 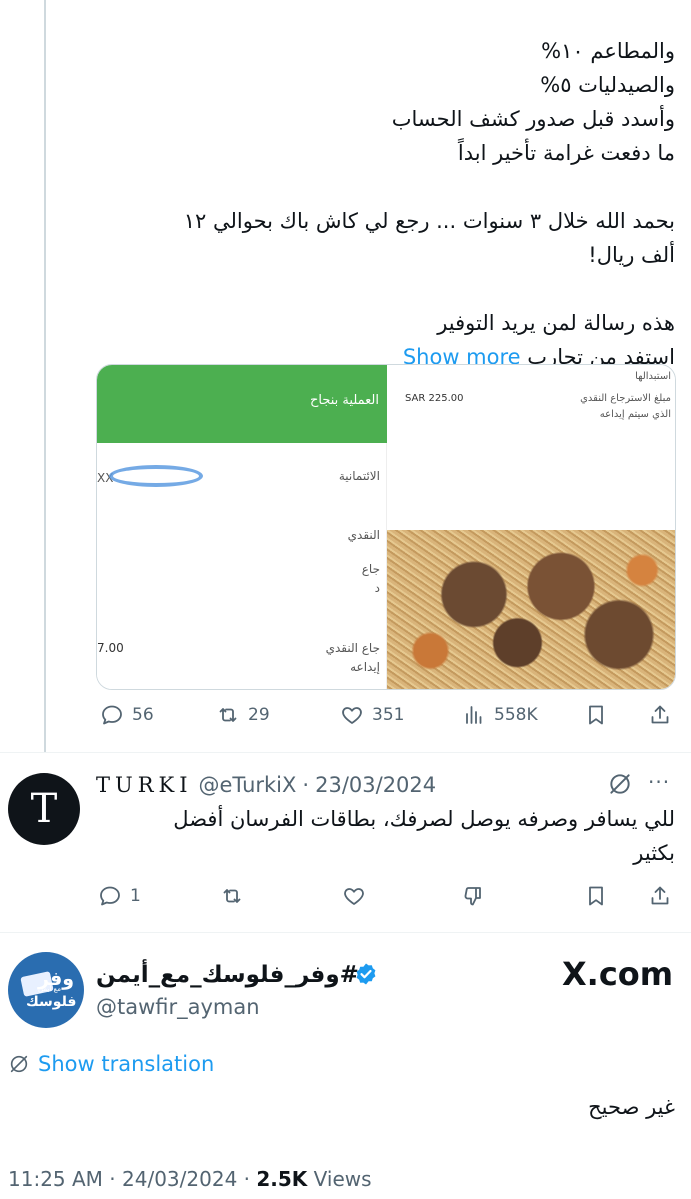 What do you see at coordinates (344, 400) in the screenshot?
I see `success-banner-text: العملية بنجاح` at bounding box center [344, 400].